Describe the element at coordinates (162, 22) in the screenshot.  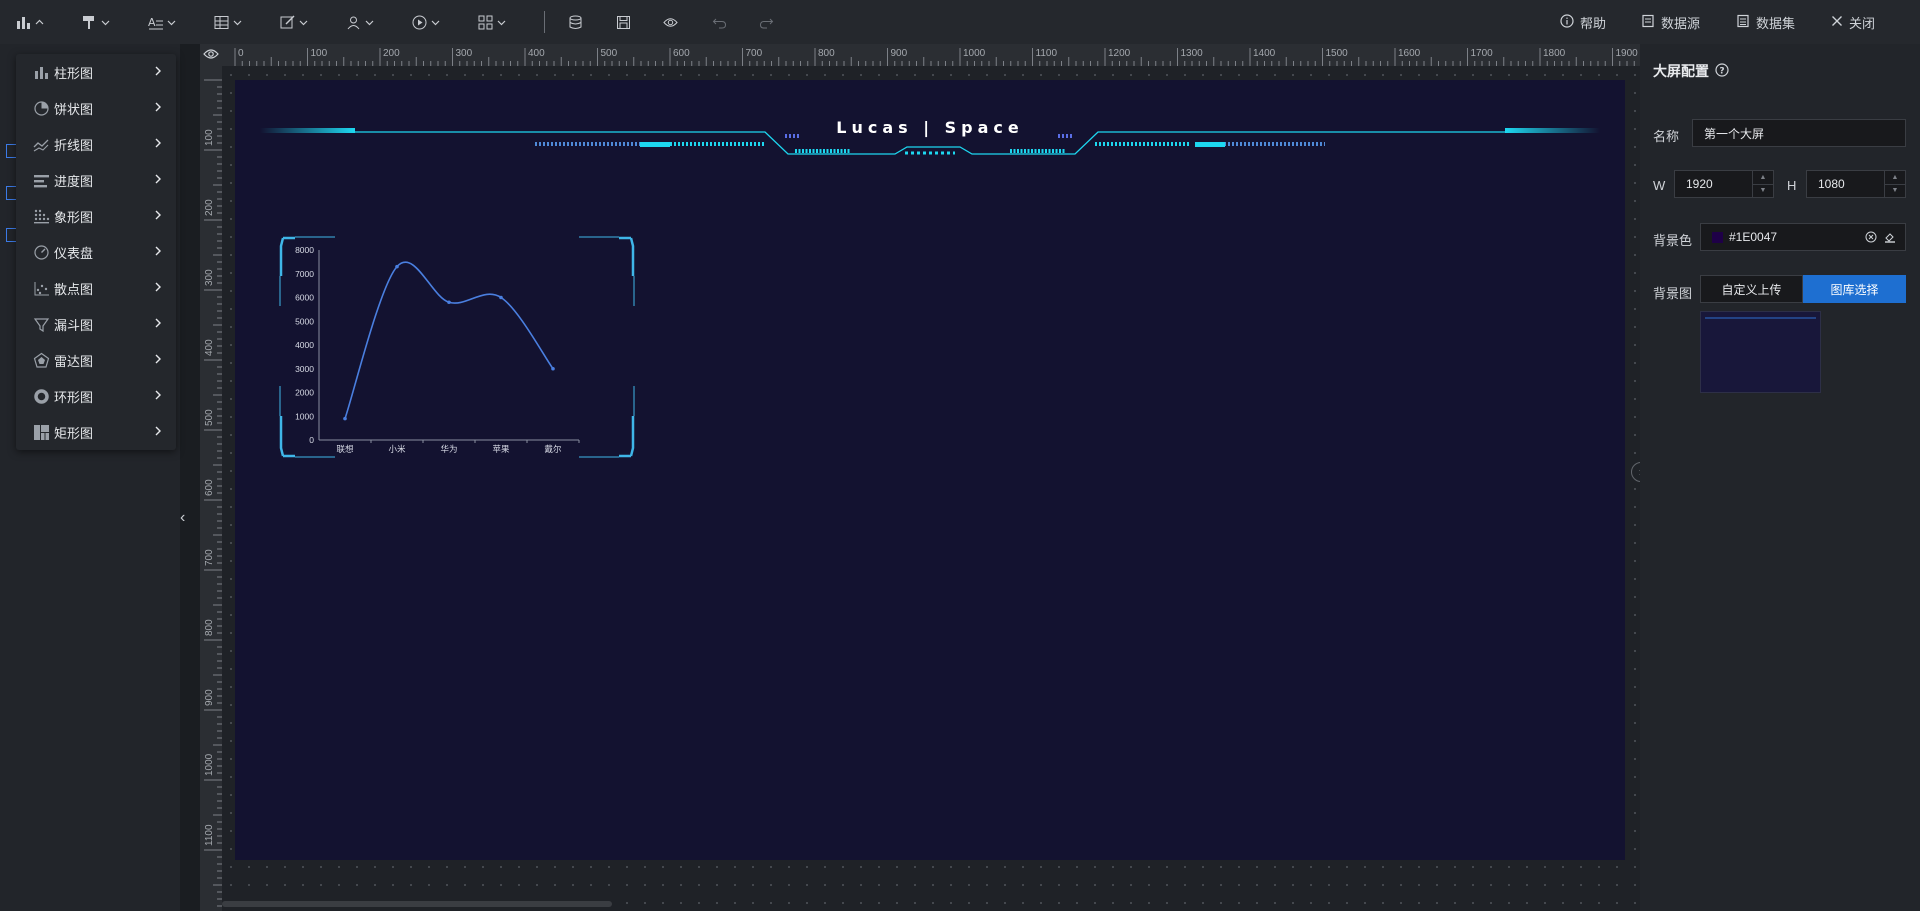
I see `toolbar-text-button: A` at that location.